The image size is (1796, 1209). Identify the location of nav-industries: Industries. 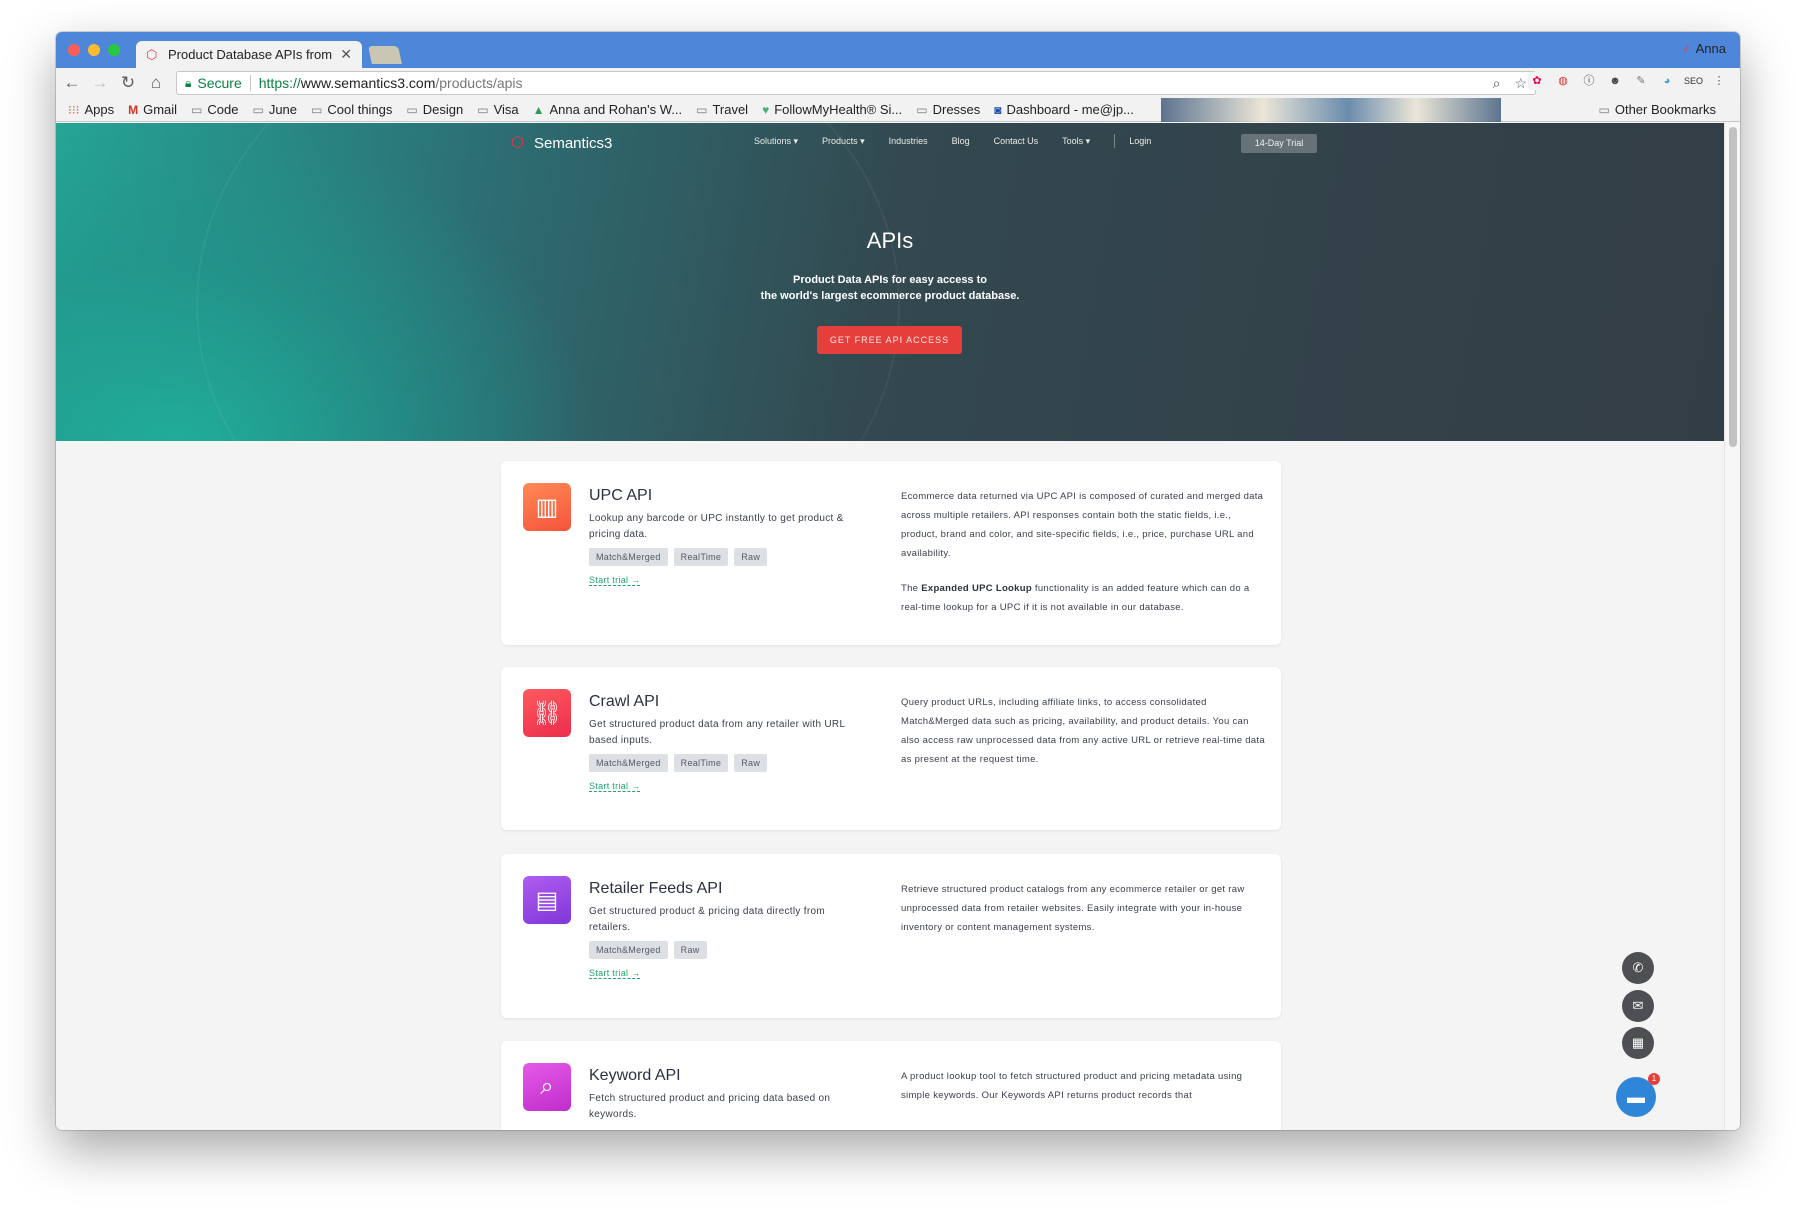
(908, 142).